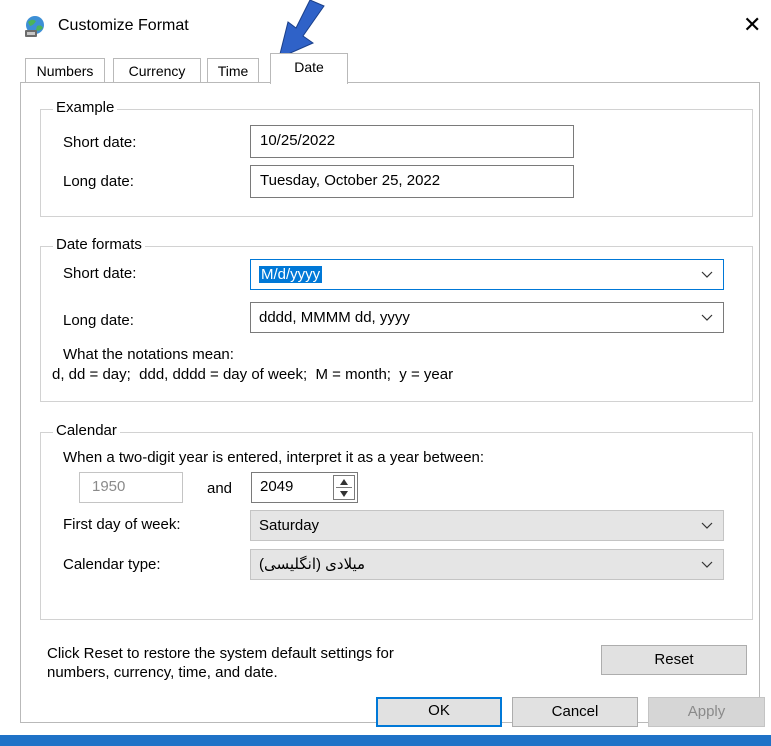 This screenshot has width=771, height=746. I want to click on example-legend: Example, so click(85, 107).